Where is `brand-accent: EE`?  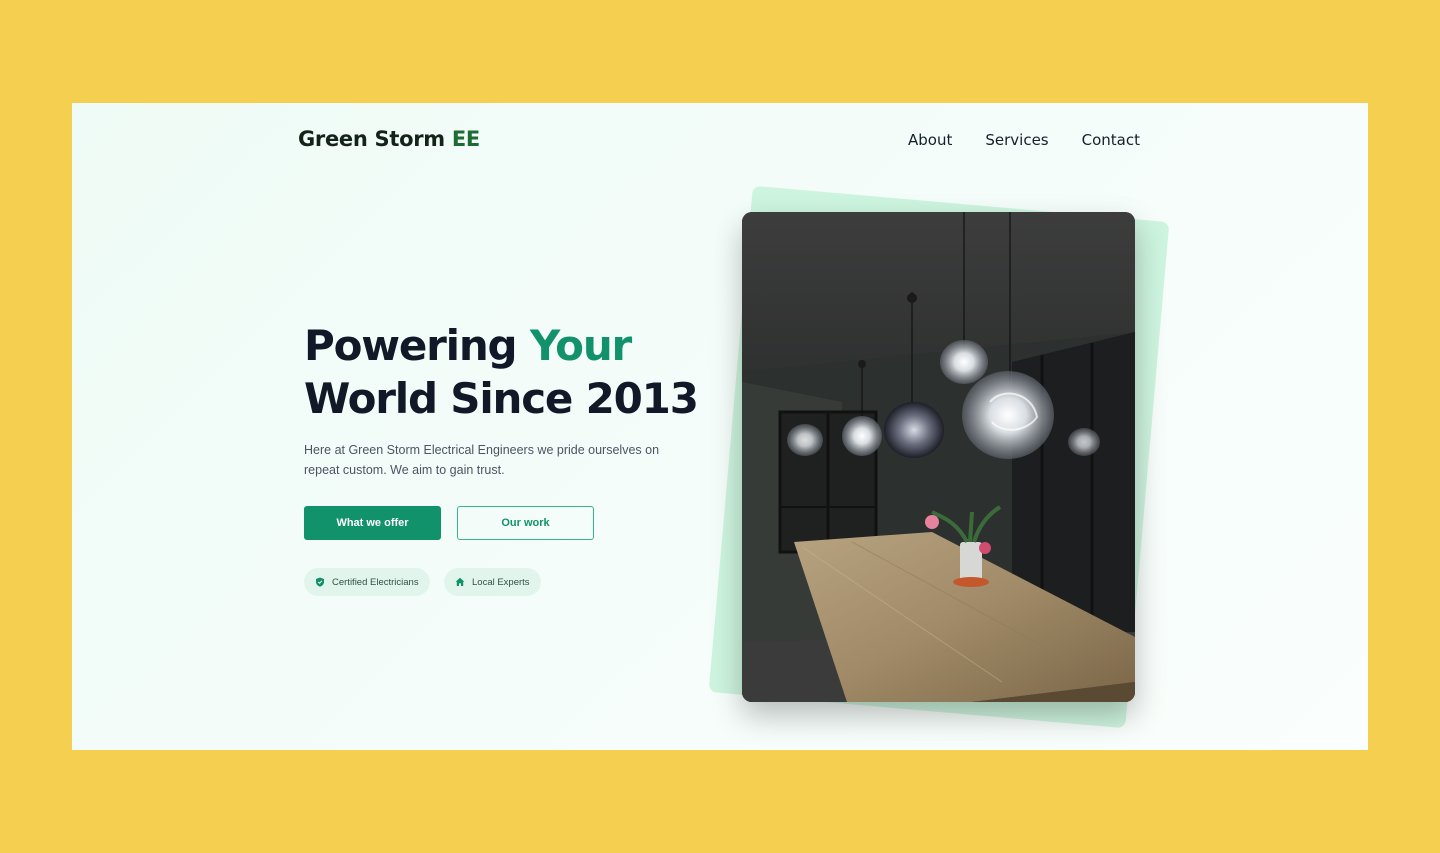 brand-accent: EE is located at coordinates (465, 139).